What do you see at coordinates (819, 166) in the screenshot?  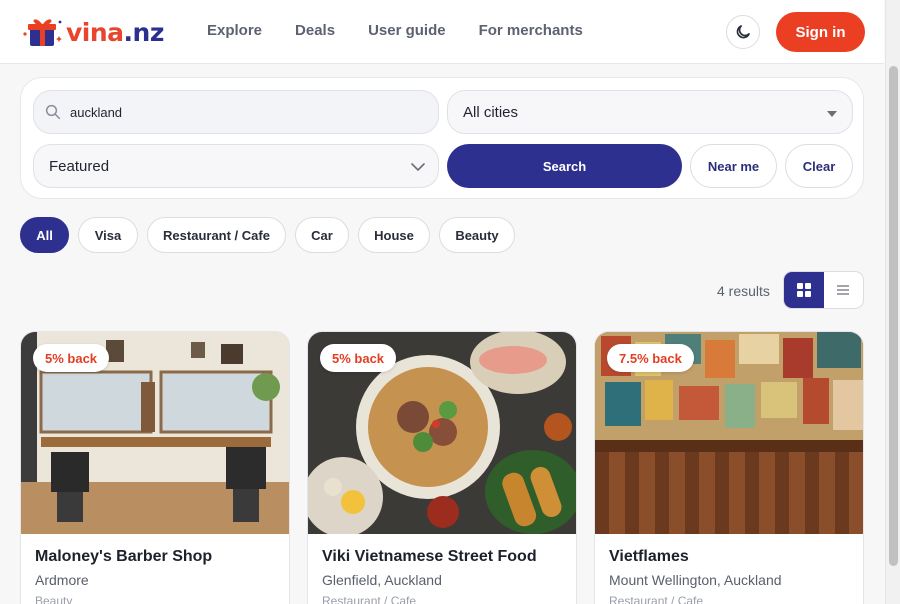 I see `clear-button: Clear` at bounding box center [819, 166].